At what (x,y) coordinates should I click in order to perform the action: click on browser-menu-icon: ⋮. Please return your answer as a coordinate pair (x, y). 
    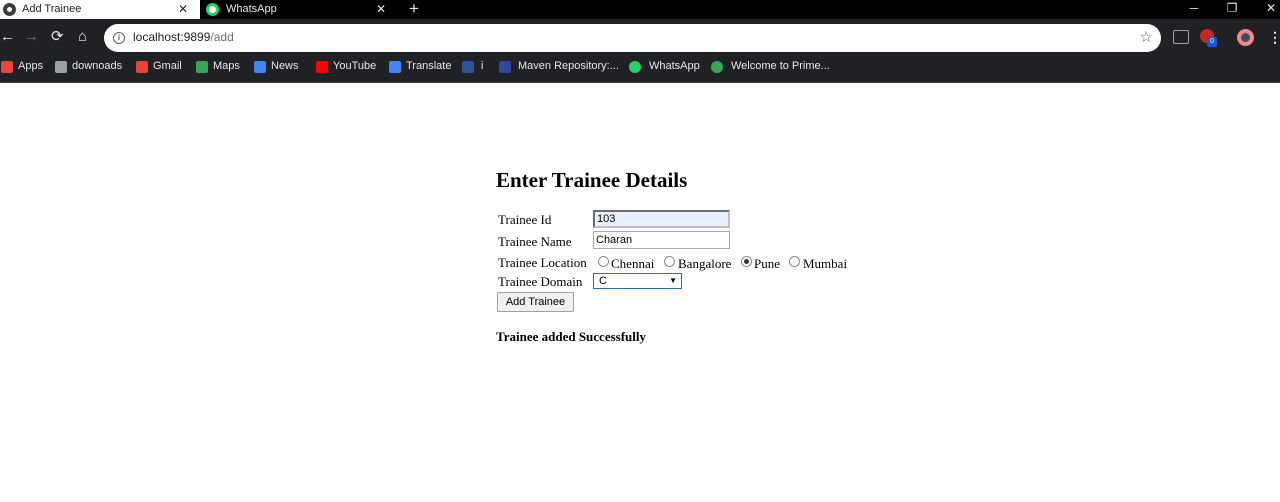
    Looking at the image, I should click on (1274, 37).